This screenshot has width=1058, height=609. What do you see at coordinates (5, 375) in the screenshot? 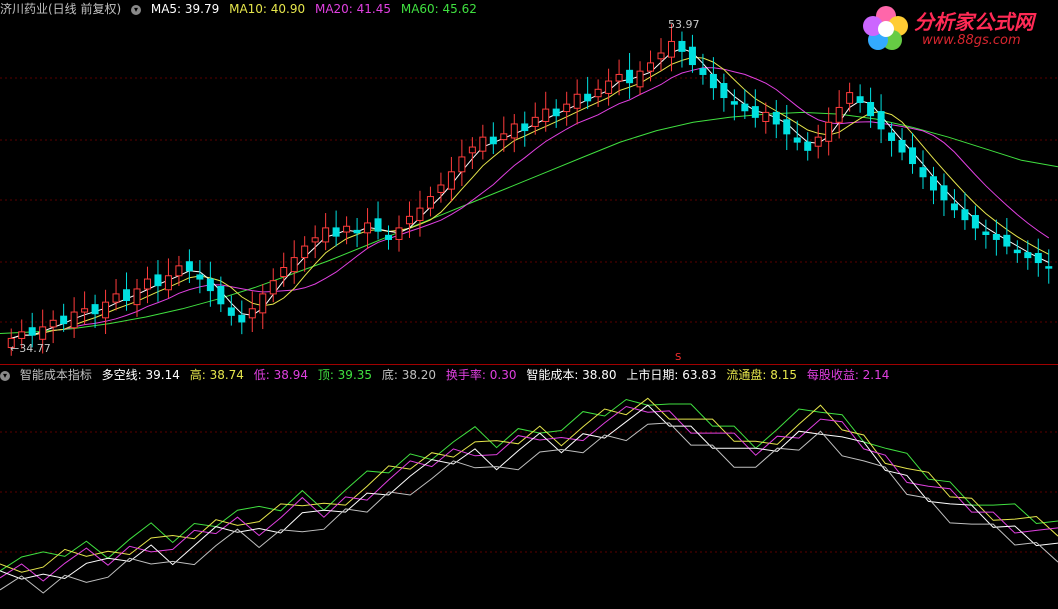
I see `chevron-down-icon: ▾` at bounding box center [5, 375].